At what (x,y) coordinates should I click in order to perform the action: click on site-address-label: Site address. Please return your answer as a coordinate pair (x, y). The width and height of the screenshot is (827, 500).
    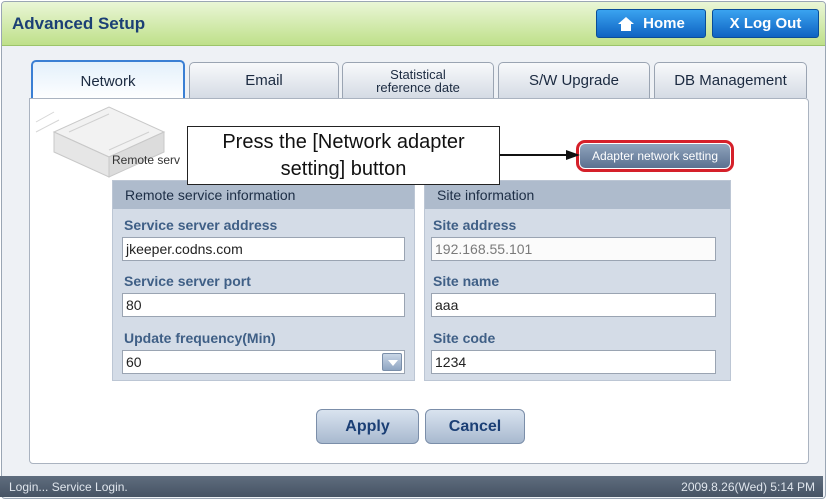
    Looking at the image, I should click on (475, 225).